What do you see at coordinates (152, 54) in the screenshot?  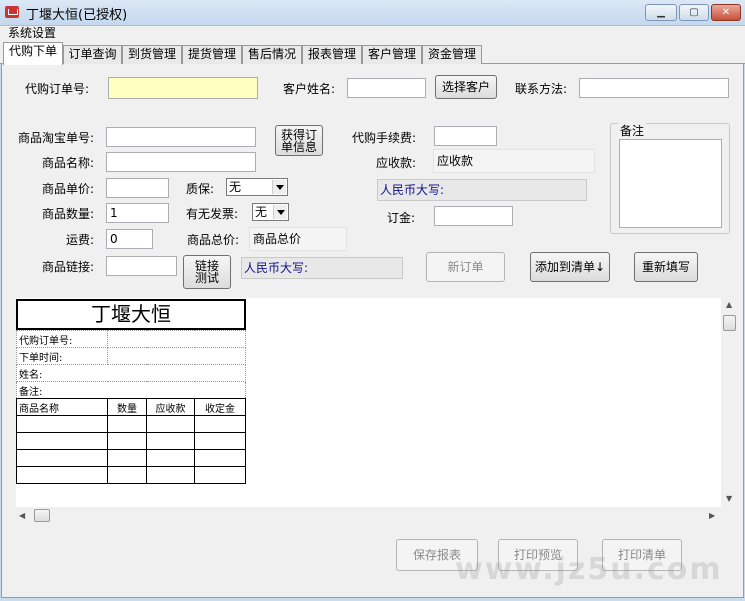 I see `tab-arrival: 到货管理` at bounding box center [152, 54].